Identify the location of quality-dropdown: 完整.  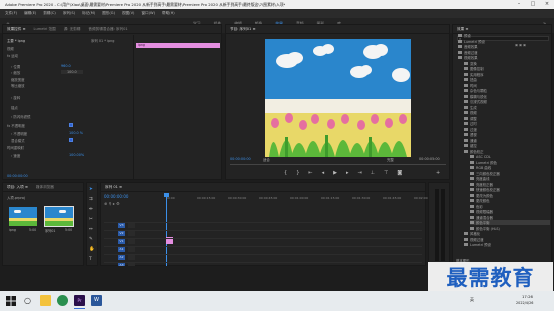
(390, 159).